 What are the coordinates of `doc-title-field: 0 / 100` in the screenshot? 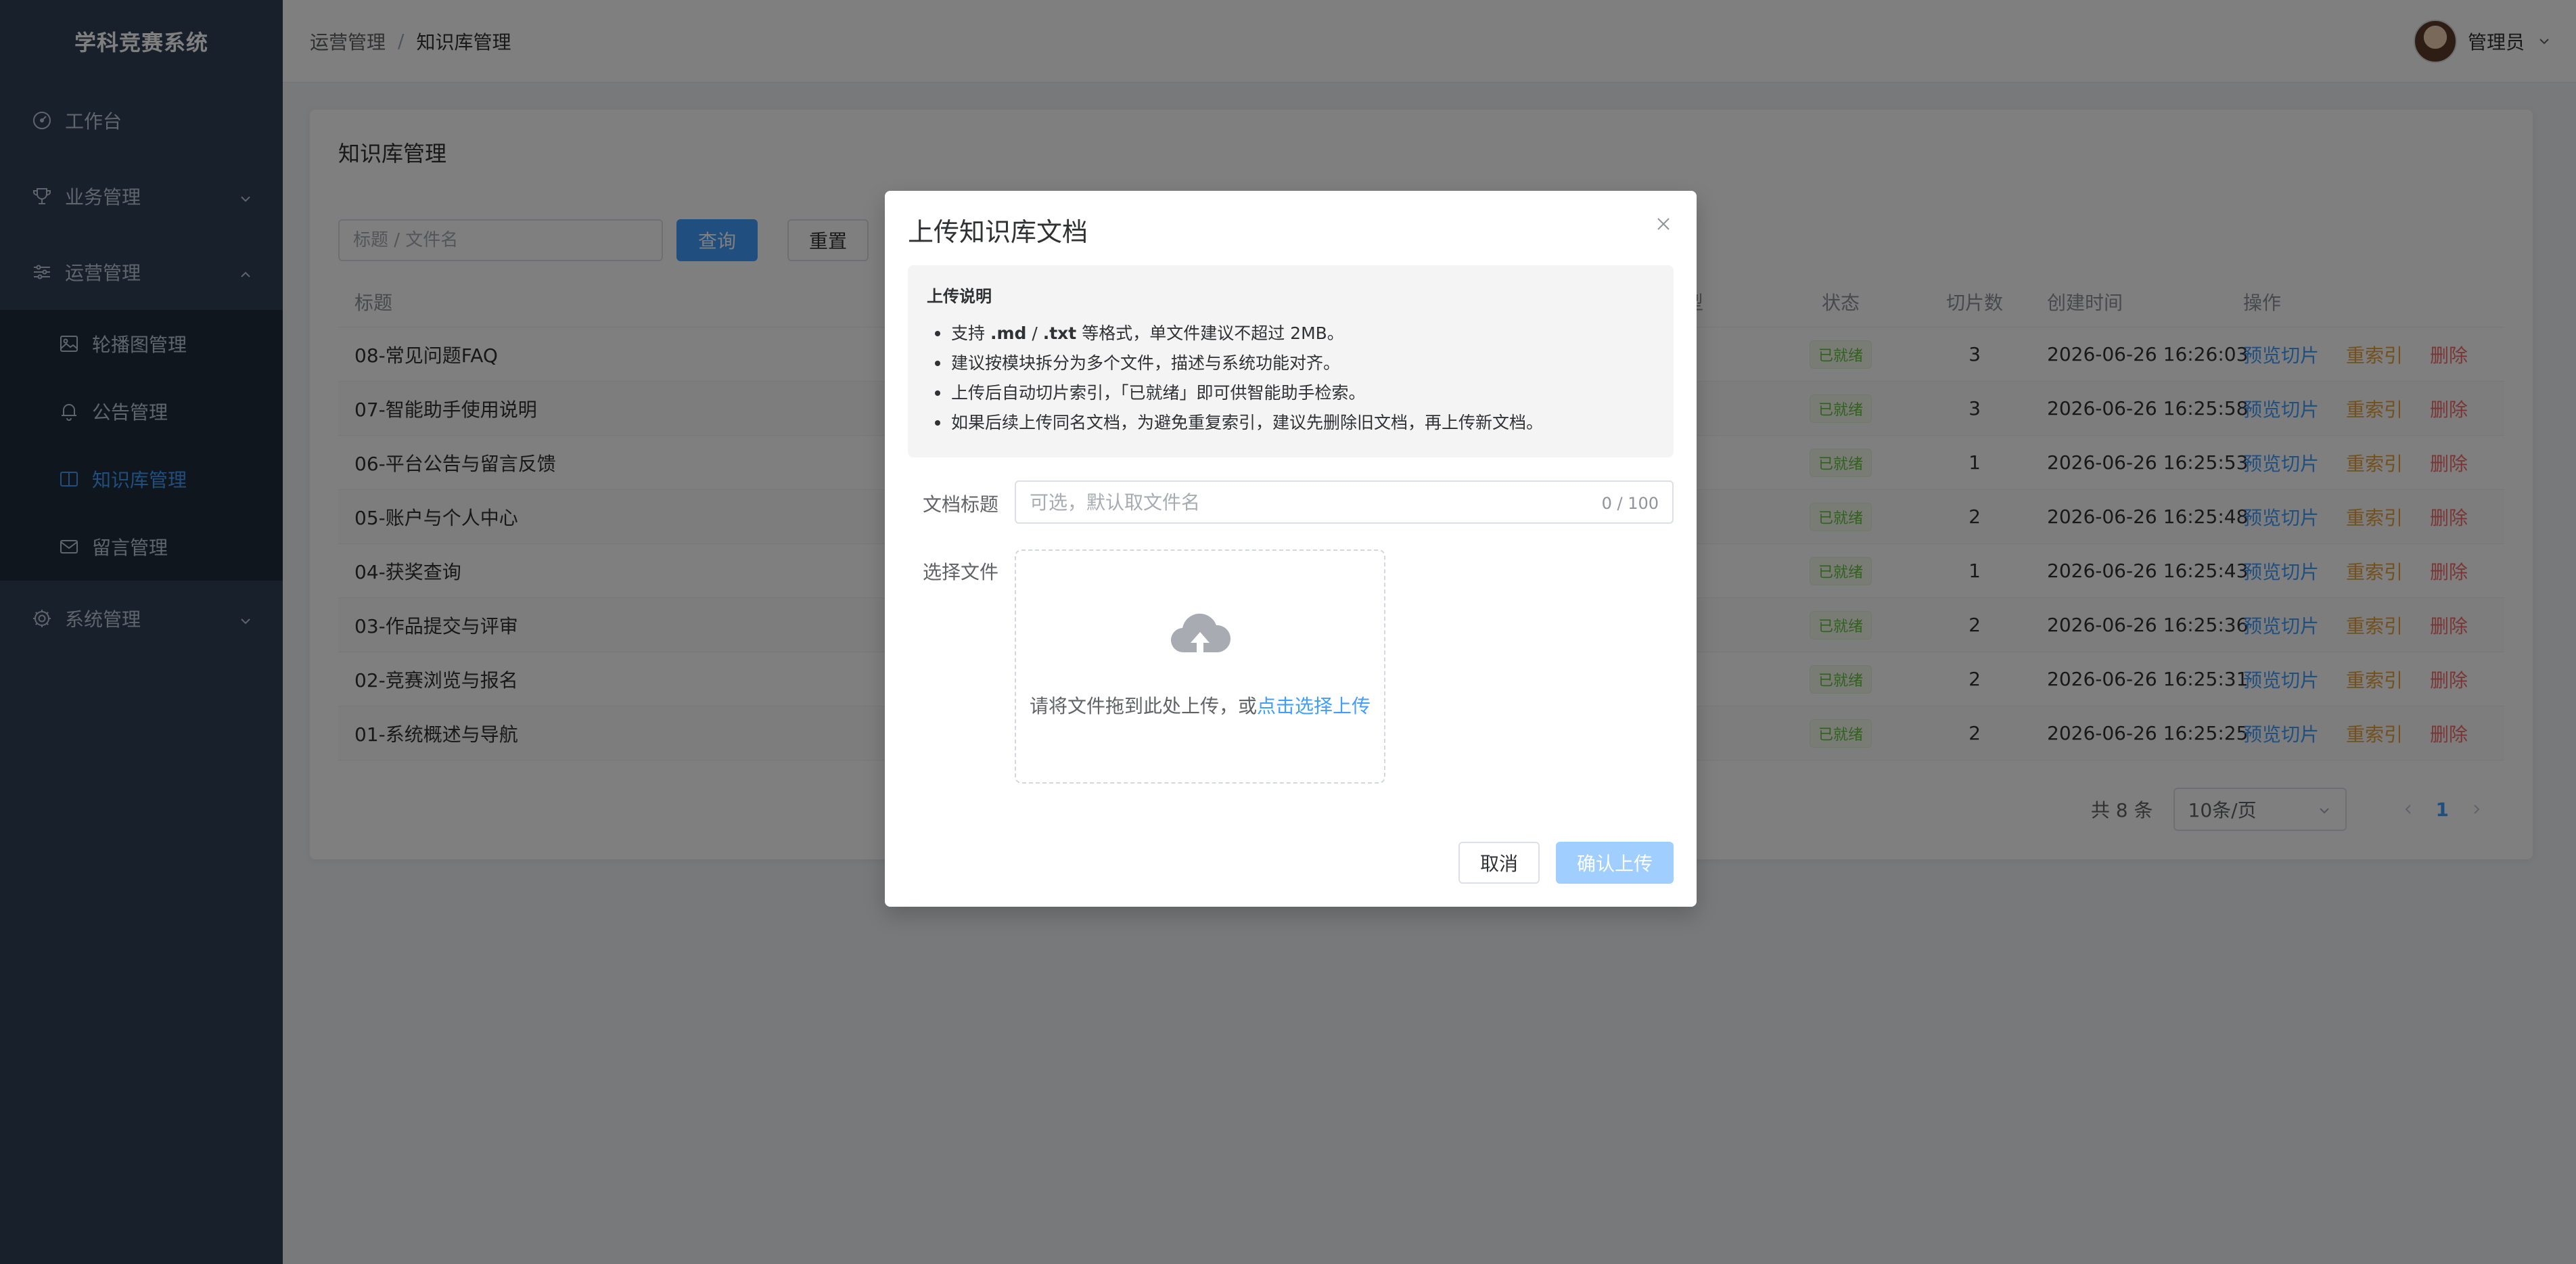 It's located at (1344, 502).